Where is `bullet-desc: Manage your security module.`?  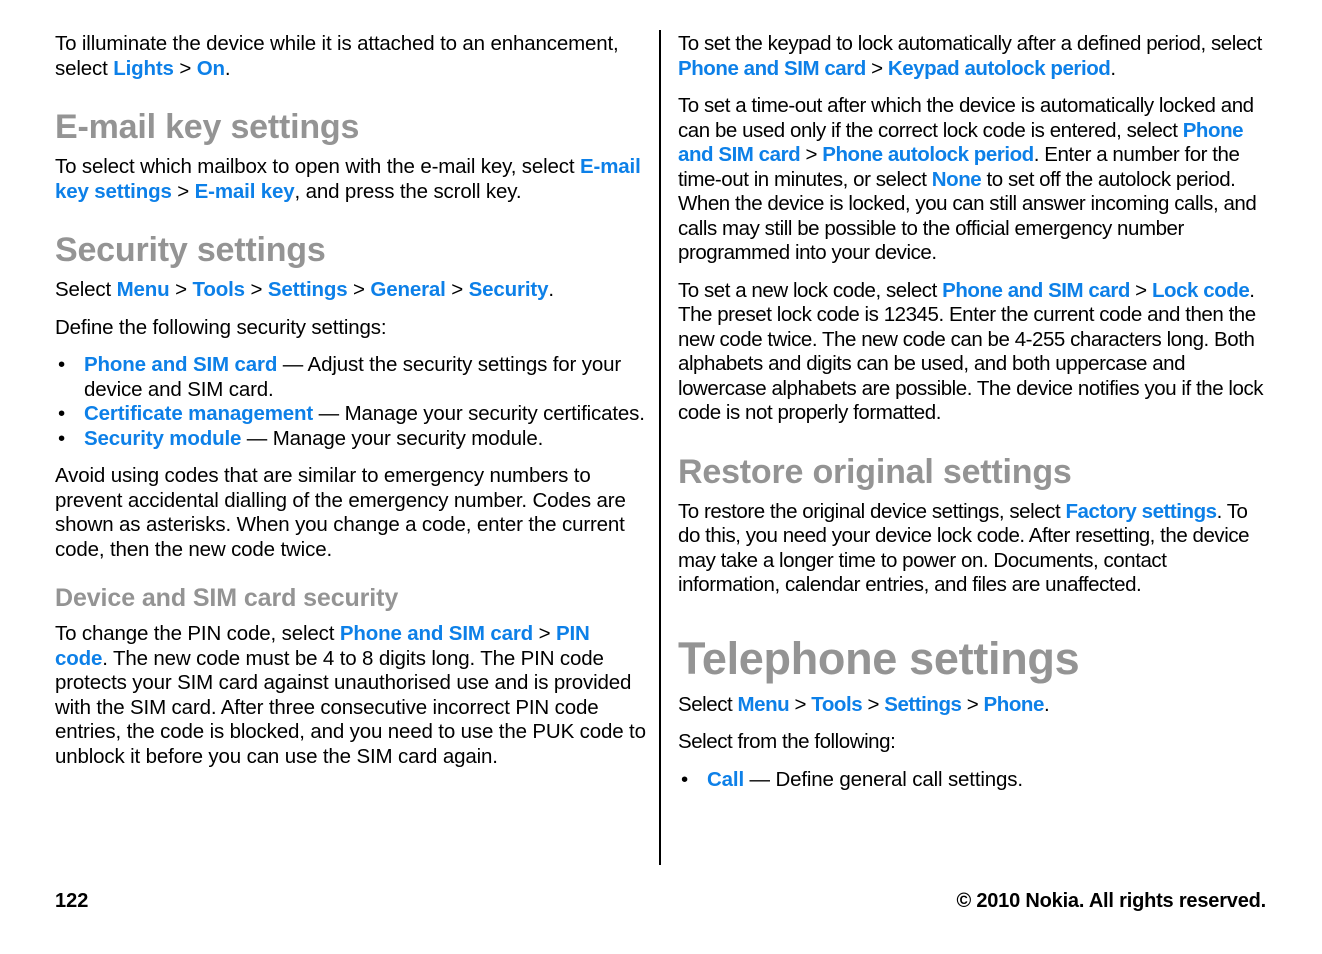 bullet-desc: Manage your security module. is located at coordinates (408, 438).